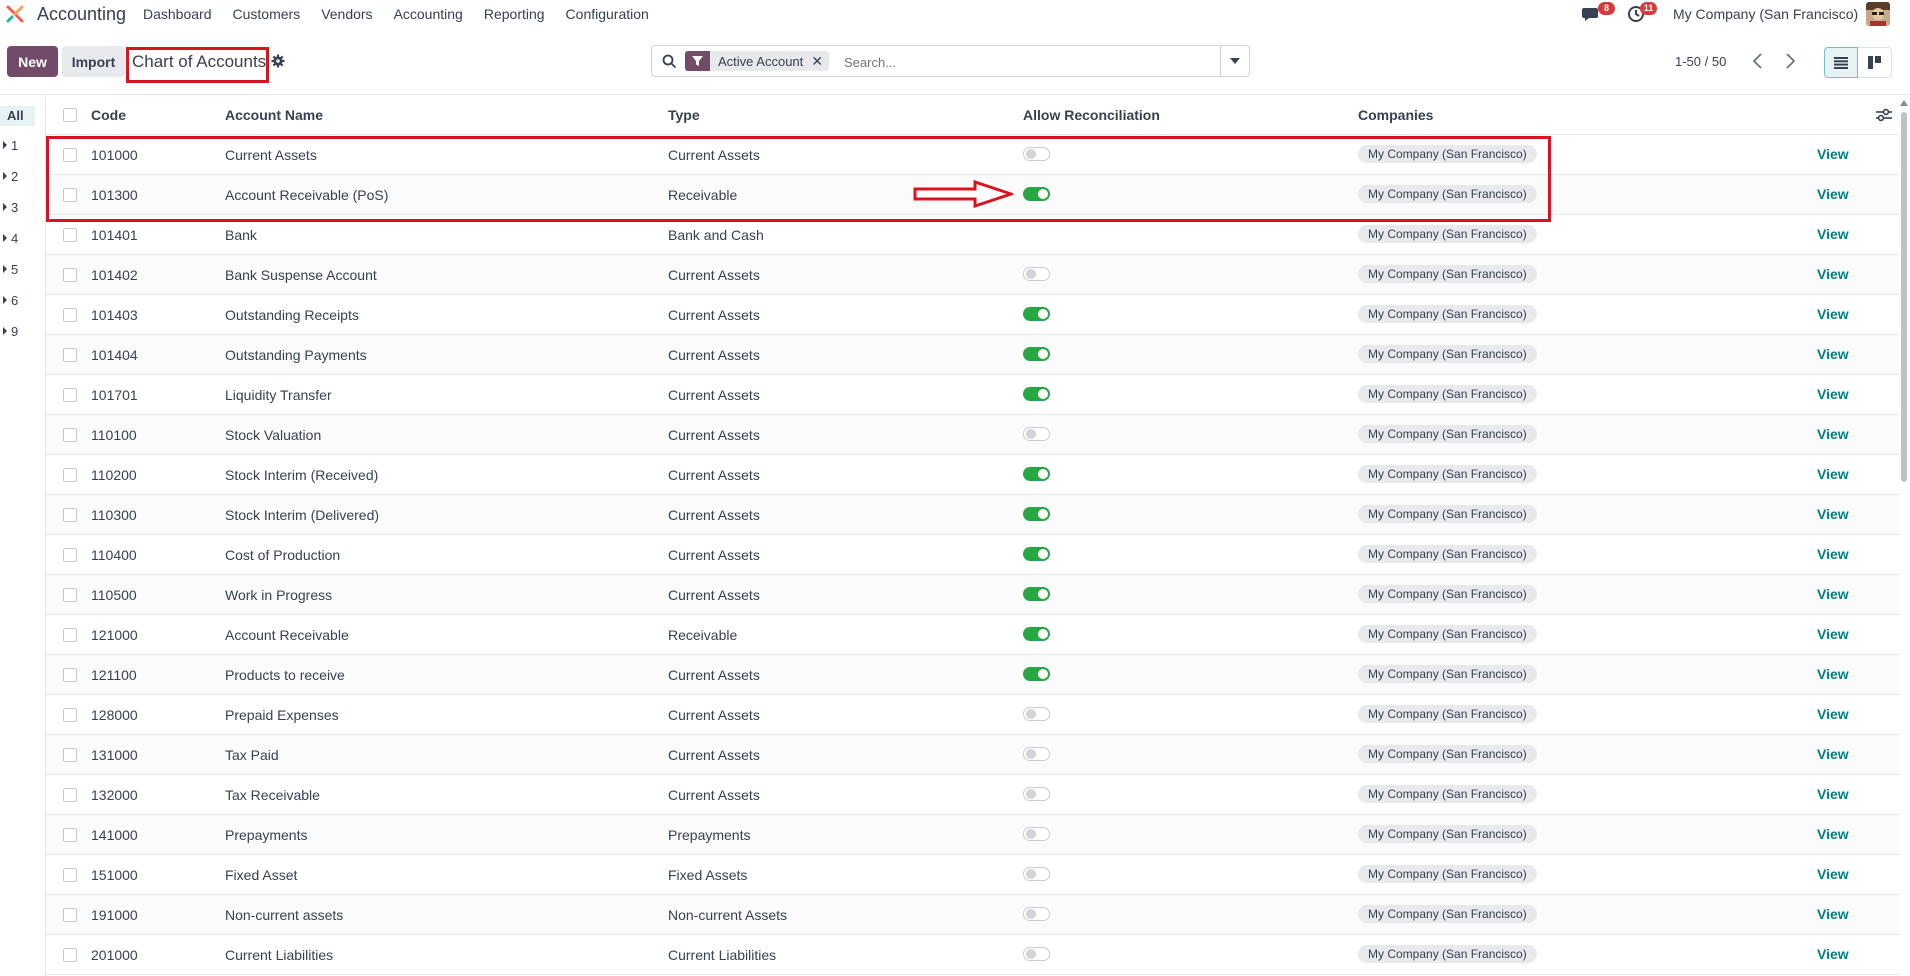  What do you see at coordinates (1395, 115) in the screenshot?
I see `column-header-companies: Companies` at bounding box center [1395, 115].